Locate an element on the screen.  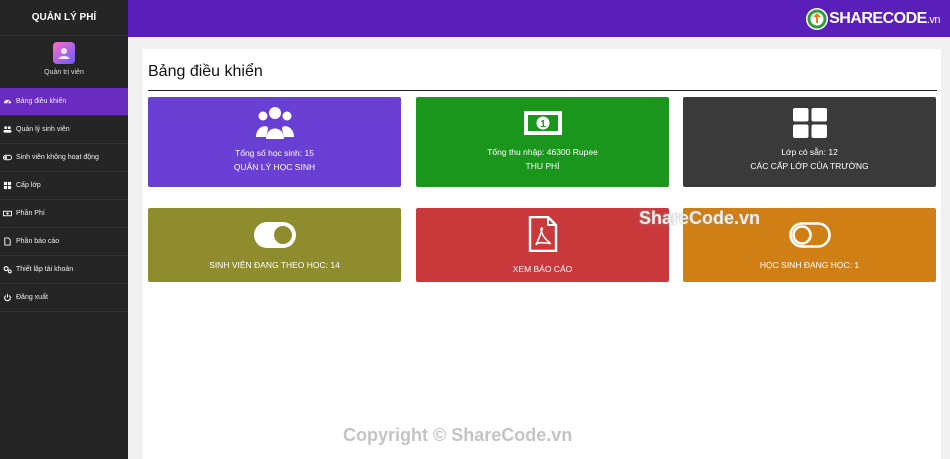
card-caption: CÁC CẤP LỚP CỦA TRƯỜNG is located at coordinates (809, 166).